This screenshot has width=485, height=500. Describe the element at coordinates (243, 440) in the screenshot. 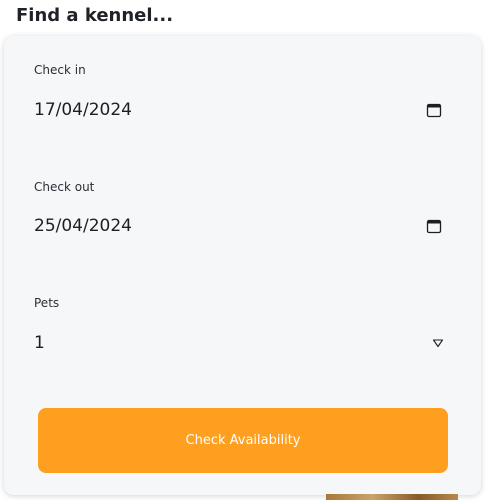

I see `check-availability-button: Check Availability` at that location.